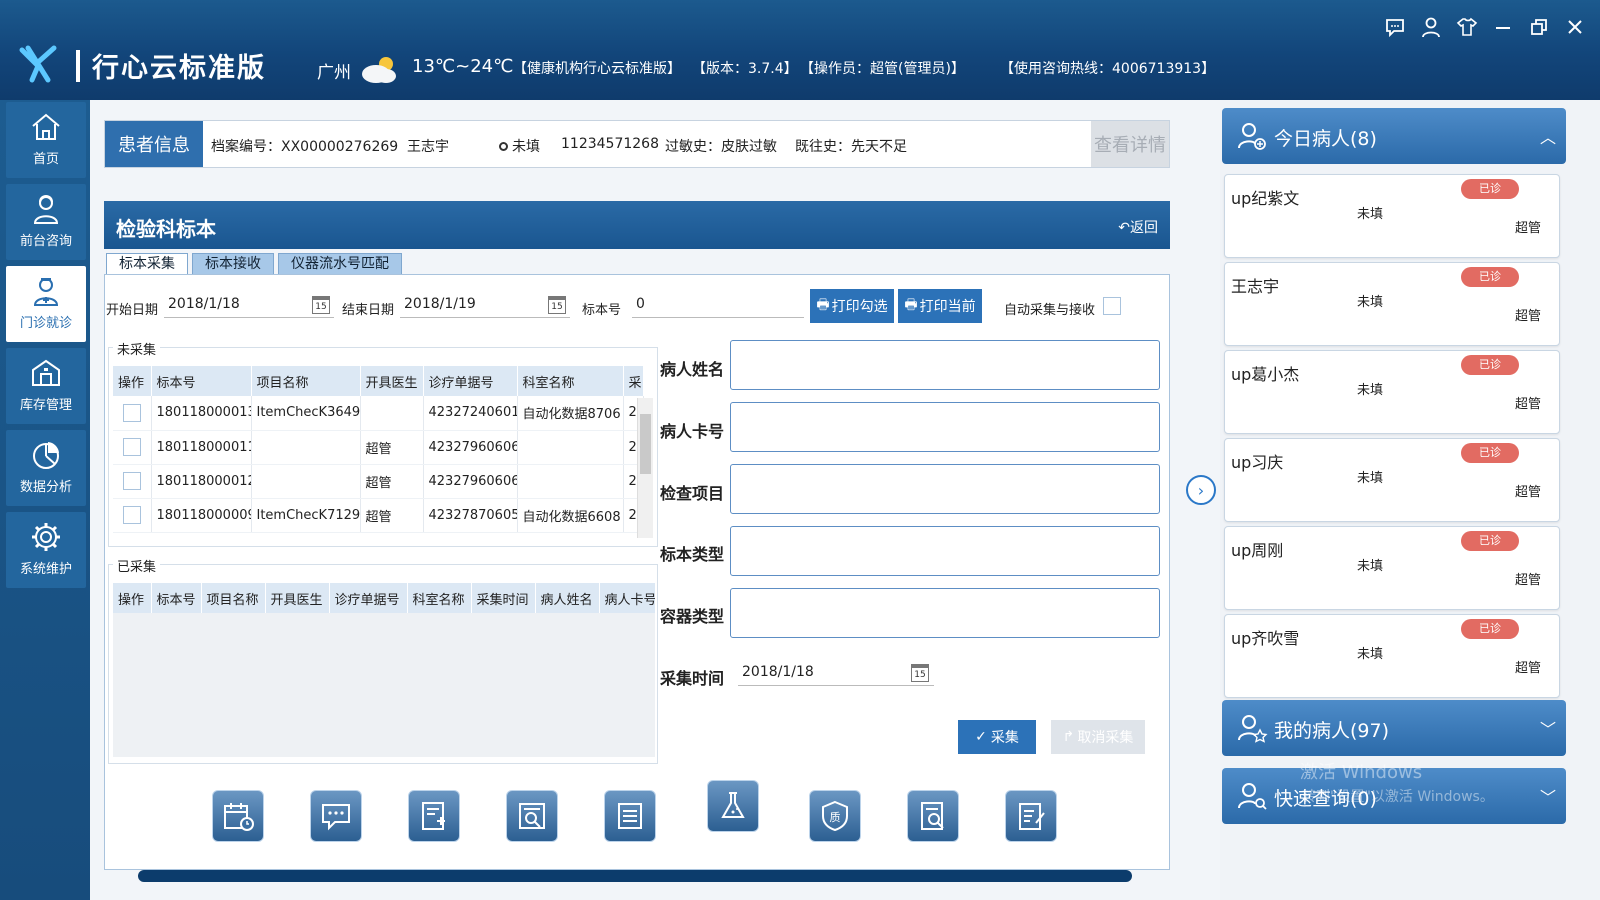 The image size is (1600, 900). What do you see at coordinates (630, 829) in the screenshot?
I see `tool-general-check: 总检` at bounding box center [630, 829].